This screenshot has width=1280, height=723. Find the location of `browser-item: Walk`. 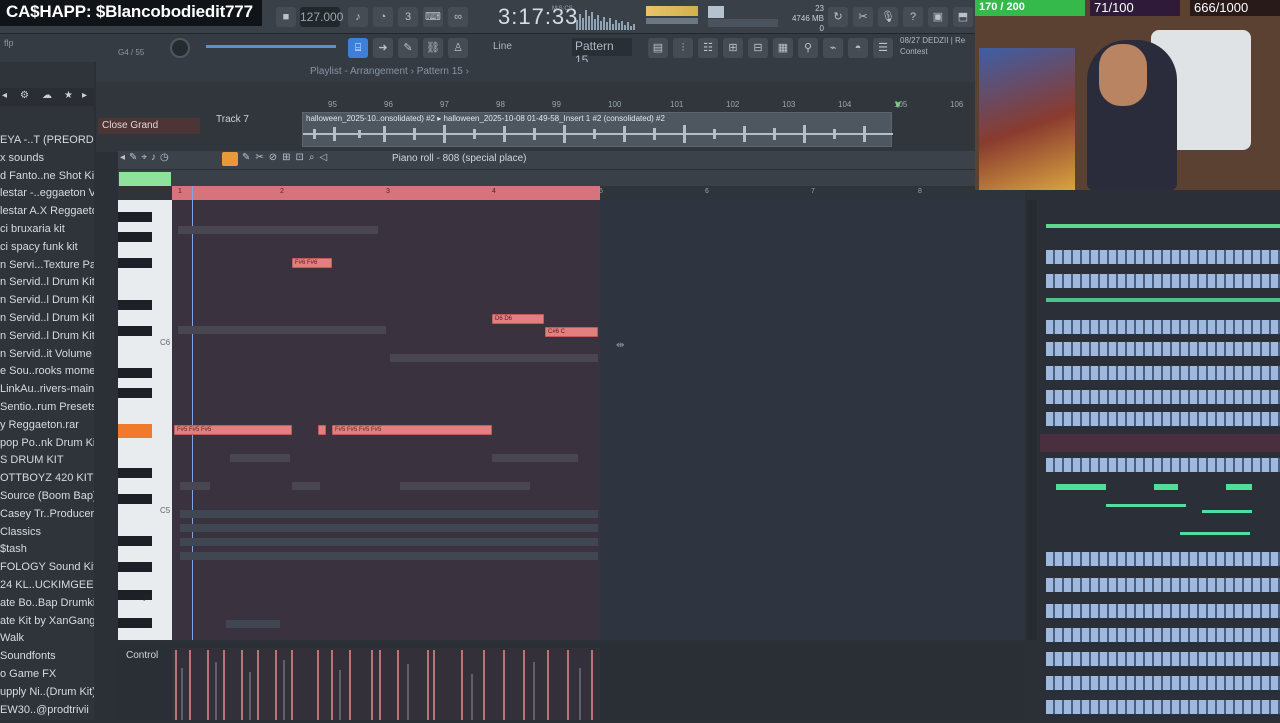

browser-item: Walk is located at coordinates (47, 639).